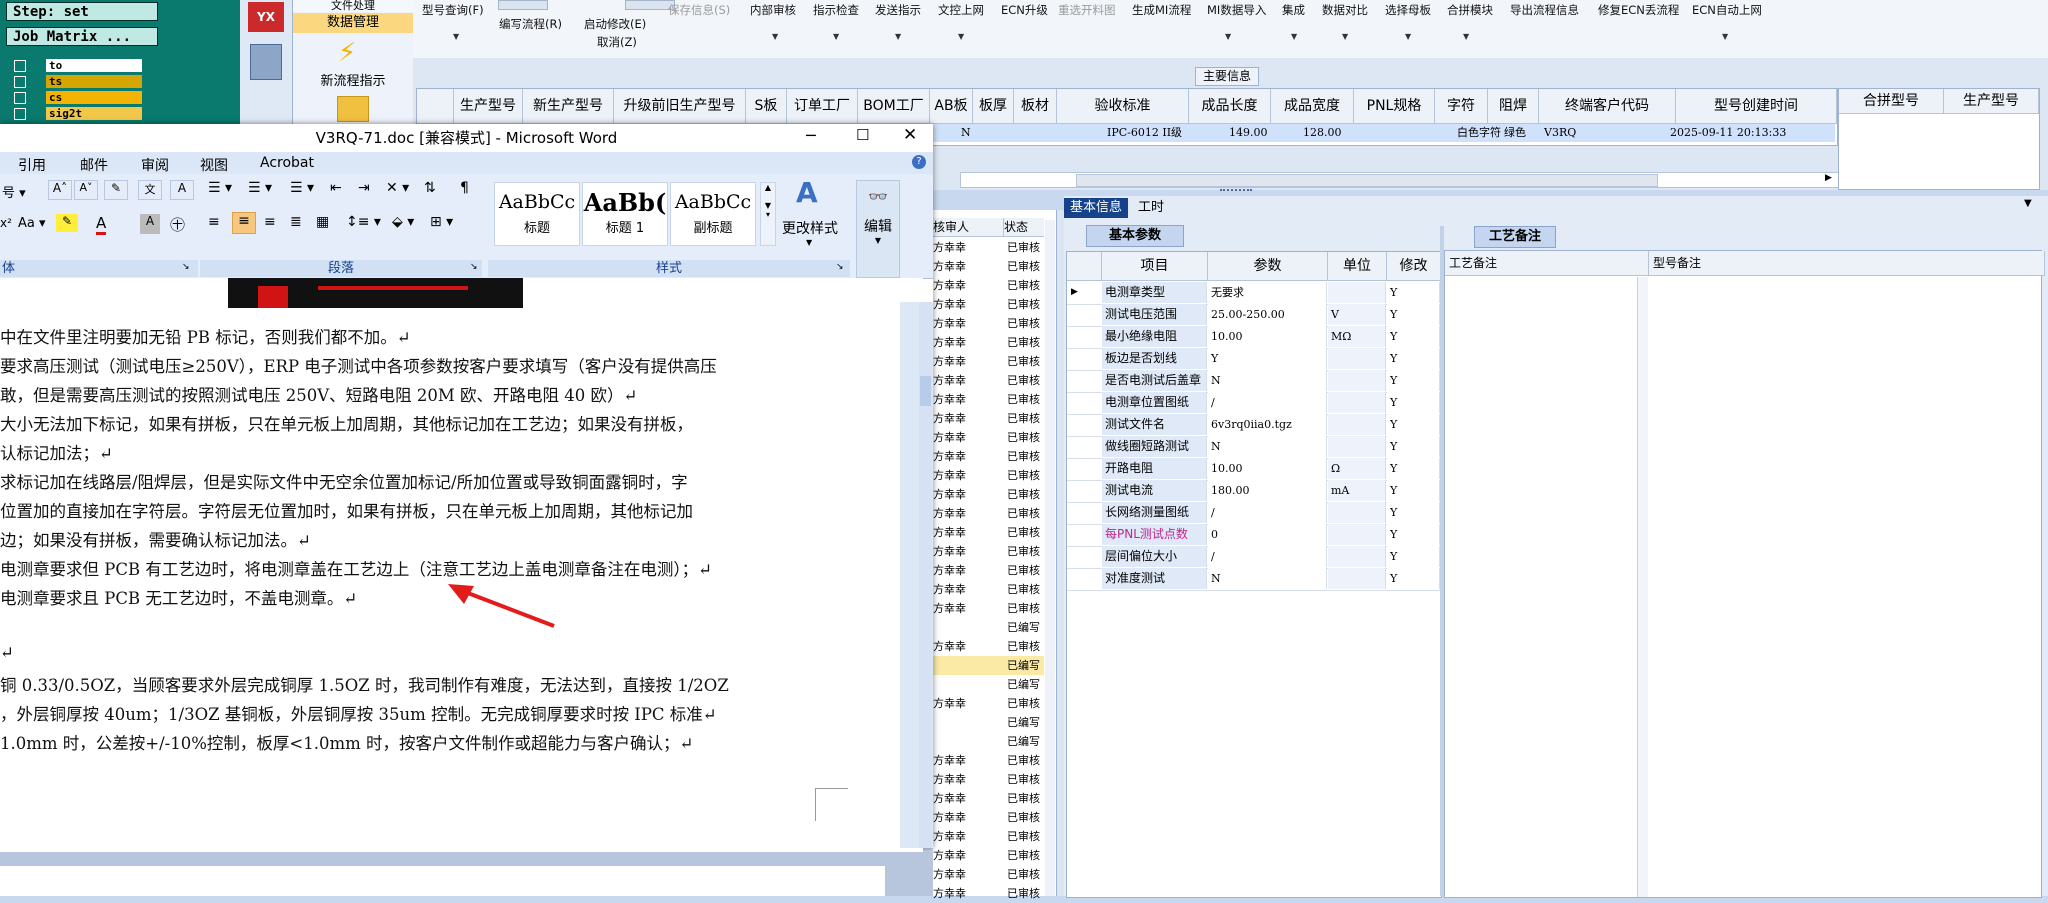 The width and height of the screenshot is (2048, 903). I want to click on menu-send-instruction: 发送指示, so click(898, 10).